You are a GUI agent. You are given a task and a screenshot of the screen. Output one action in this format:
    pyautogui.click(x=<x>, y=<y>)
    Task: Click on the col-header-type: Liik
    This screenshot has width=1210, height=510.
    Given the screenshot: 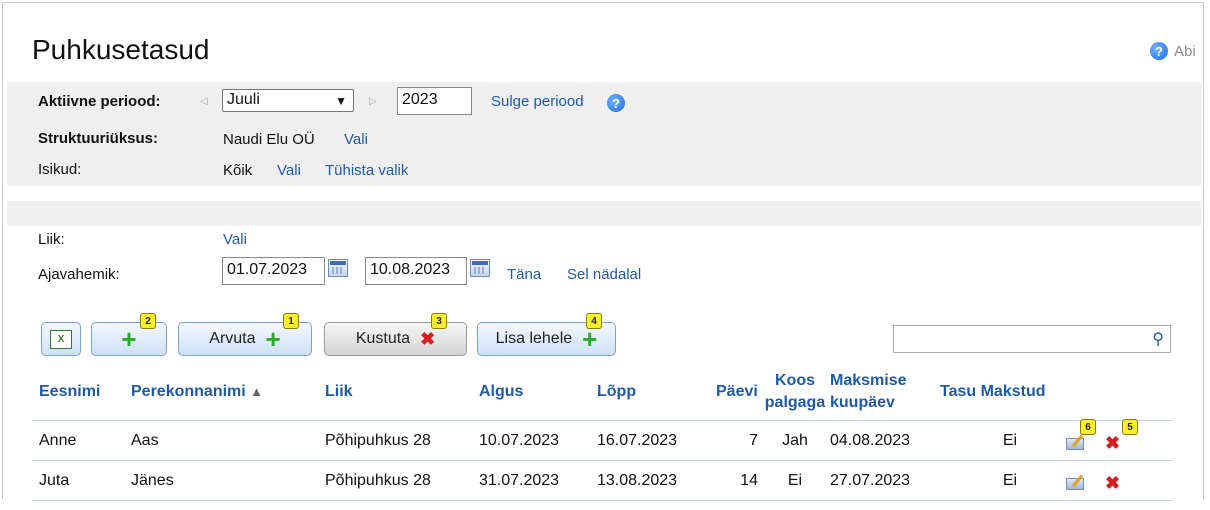 What is the action you would take?
    pyautogui.click(x=339, y=392)
    